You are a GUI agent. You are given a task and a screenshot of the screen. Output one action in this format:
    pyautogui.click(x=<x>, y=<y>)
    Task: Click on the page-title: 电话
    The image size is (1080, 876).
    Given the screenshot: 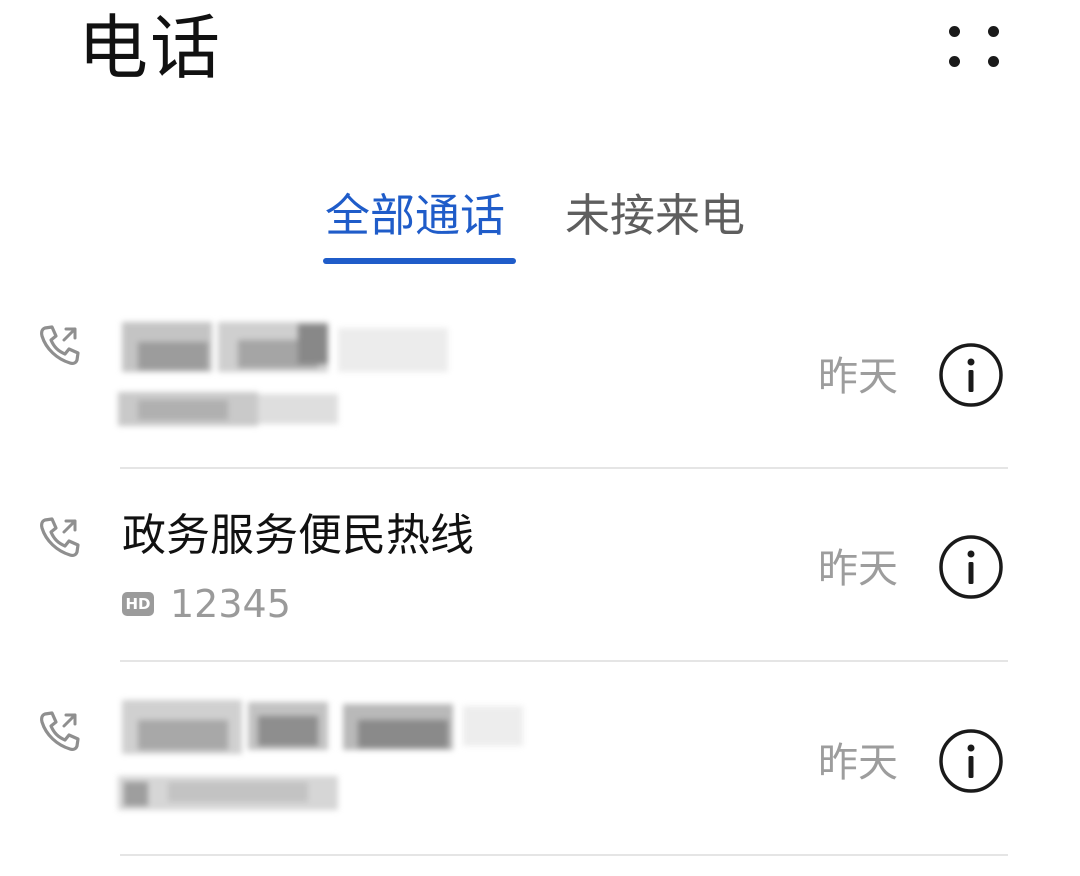 What is the action you would take?
    pyautogui.click(x=150, y=48)
    